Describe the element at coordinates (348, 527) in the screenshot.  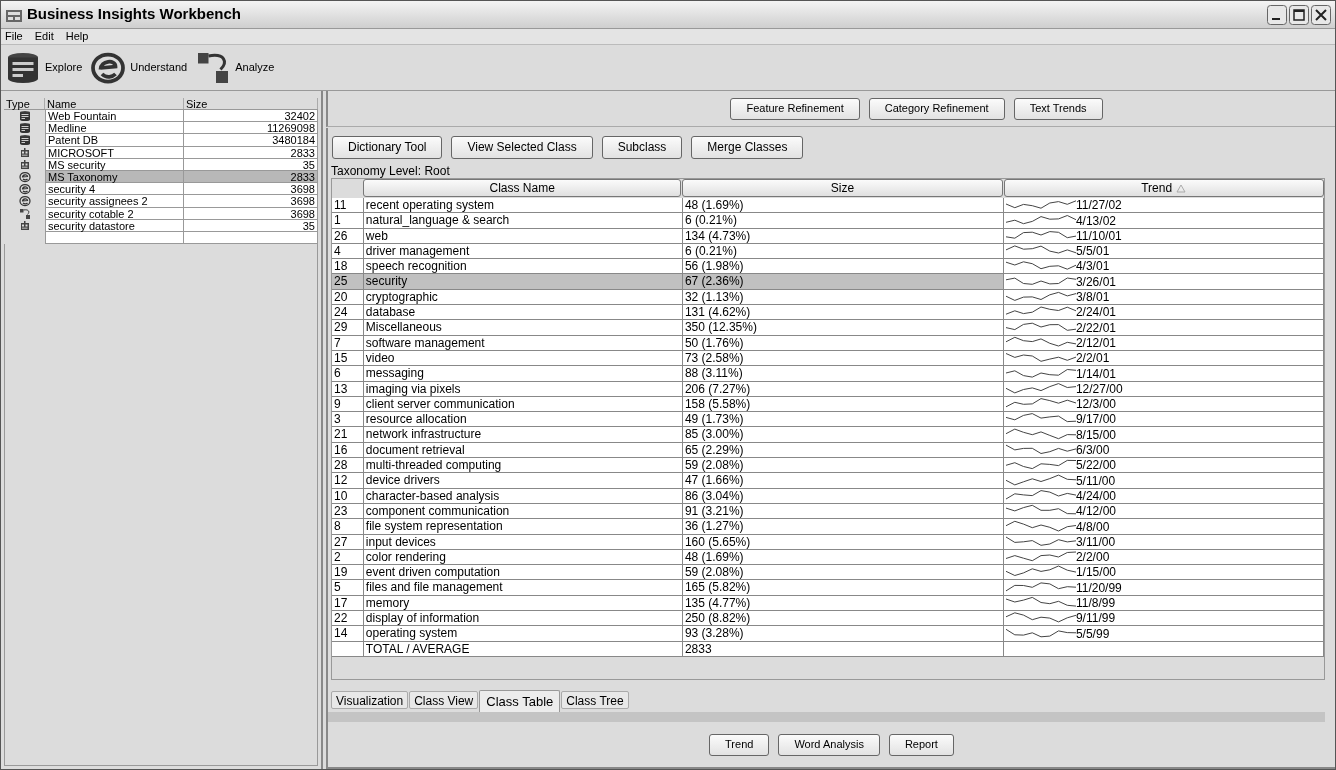
I see `row-number: 8` at that location.